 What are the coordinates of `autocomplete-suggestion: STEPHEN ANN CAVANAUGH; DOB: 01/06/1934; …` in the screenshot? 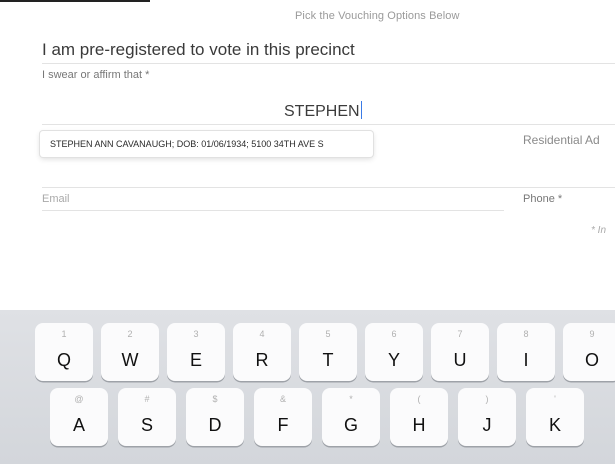 It's located at (206, 144).